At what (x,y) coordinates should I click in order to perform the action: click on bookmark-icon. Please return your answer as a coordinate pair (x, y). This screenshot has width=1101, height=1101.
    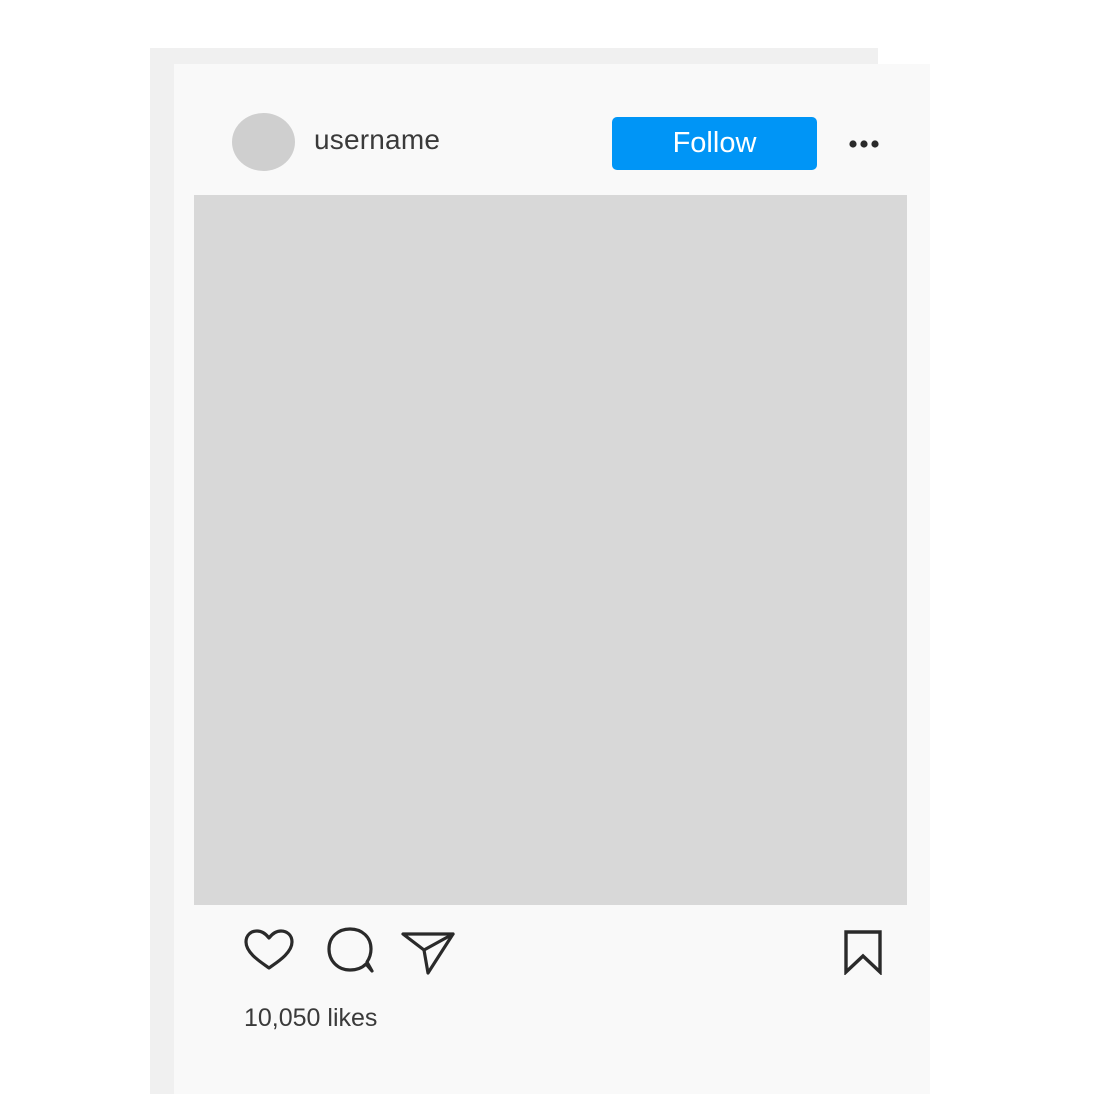
    Looking at the image, I should click on (863, 952).